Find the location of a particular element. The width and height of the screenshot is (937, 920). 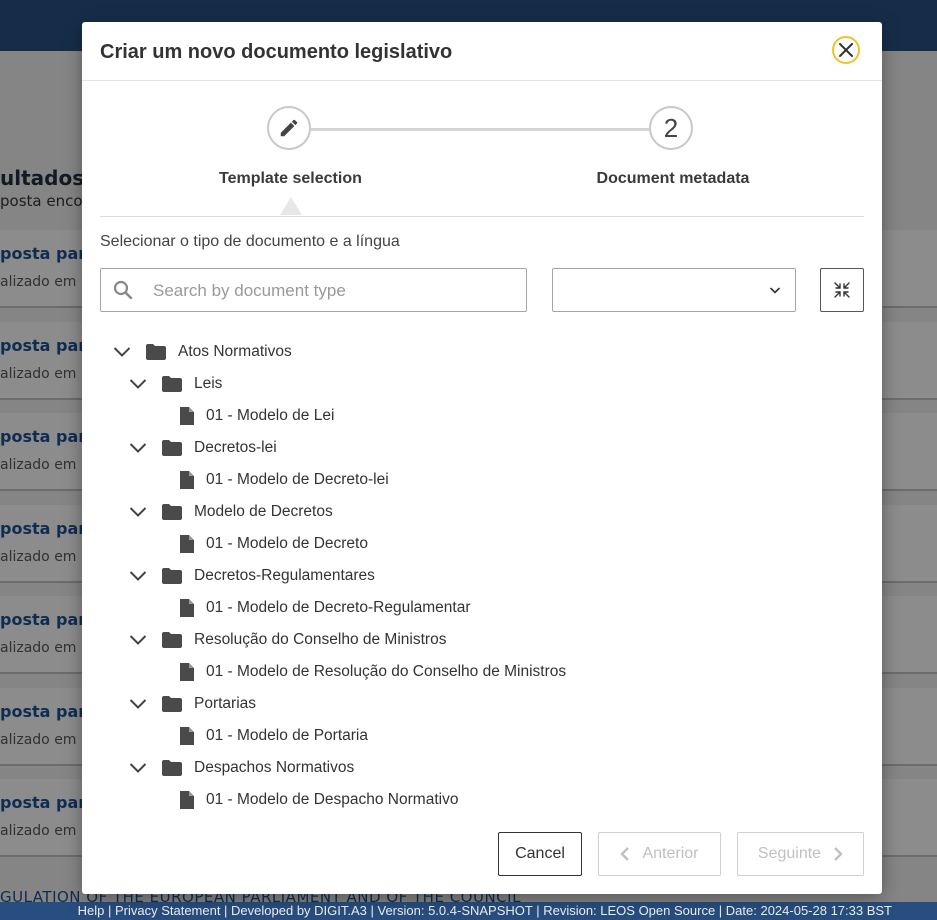

pencil-icon is located at coordinates (289, 128).